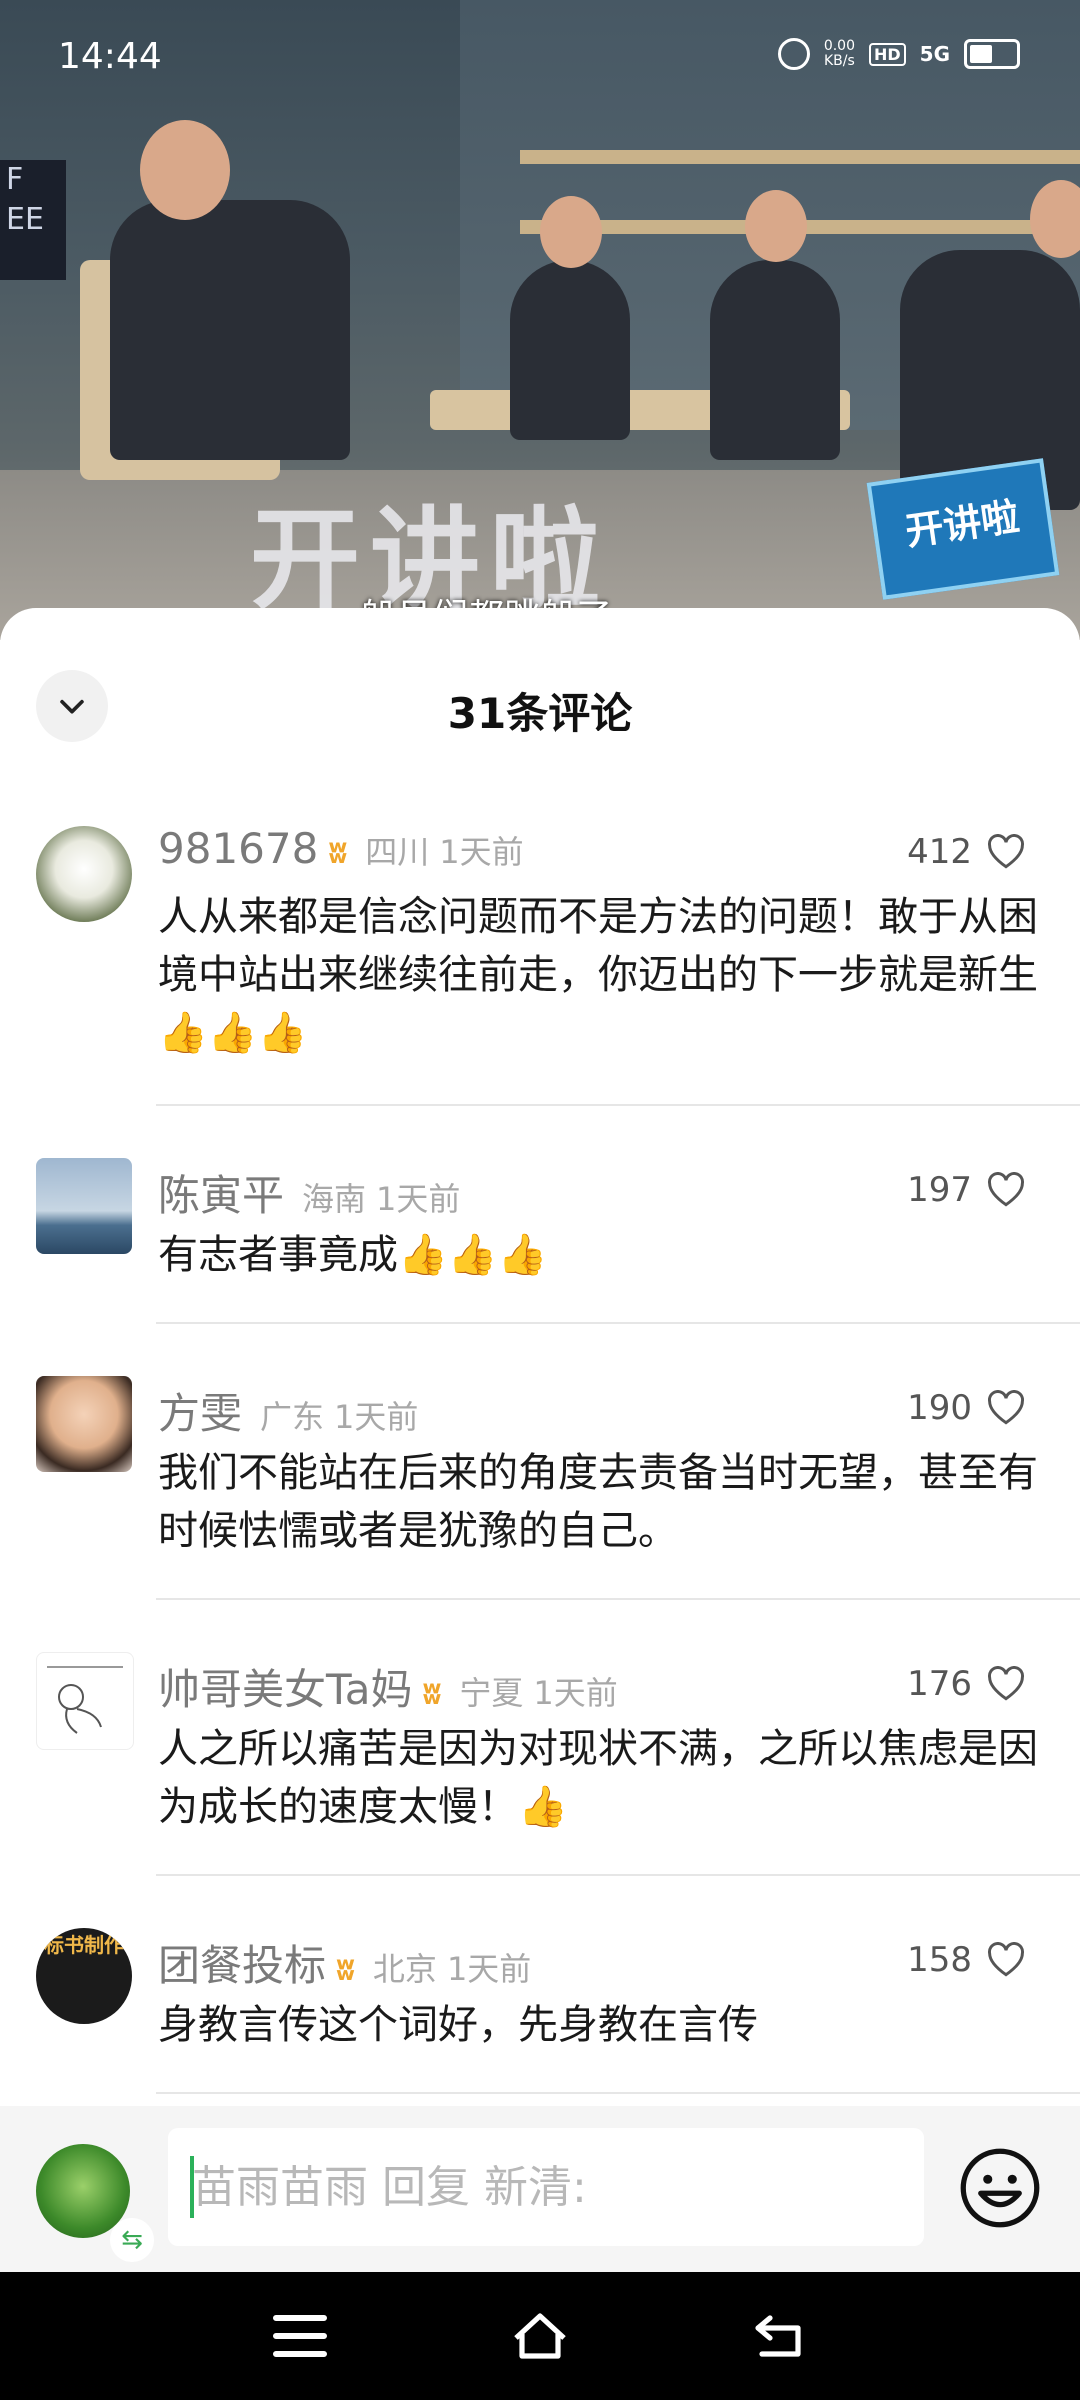 This screenshot has height=2400, width=1080. I want to click on avatar: 标书制作, so click(84, 1976).